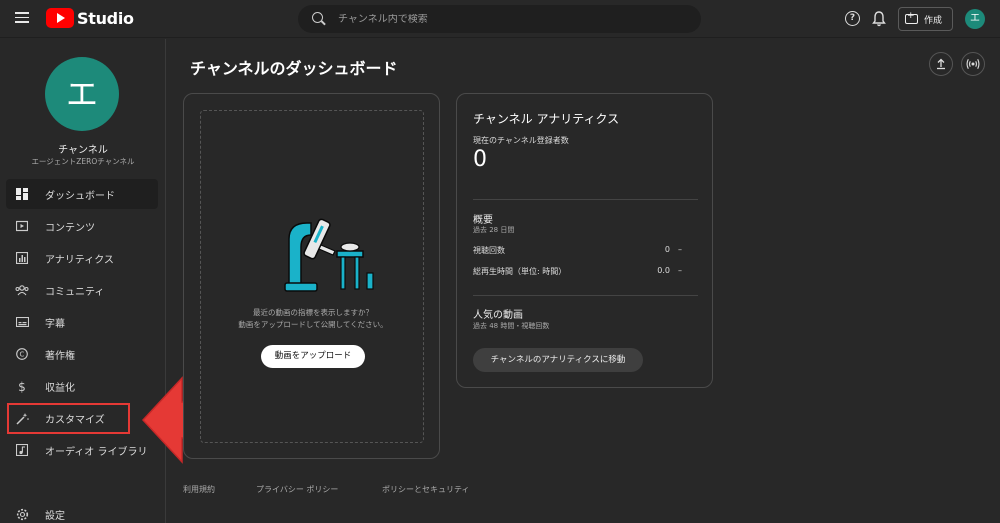 The height and width of the screenshot is (523, 1000). Describe the element at coordinates (82, 322) in the screenshot. I see `sidebar-item-subtitles: 字幕` at that location.